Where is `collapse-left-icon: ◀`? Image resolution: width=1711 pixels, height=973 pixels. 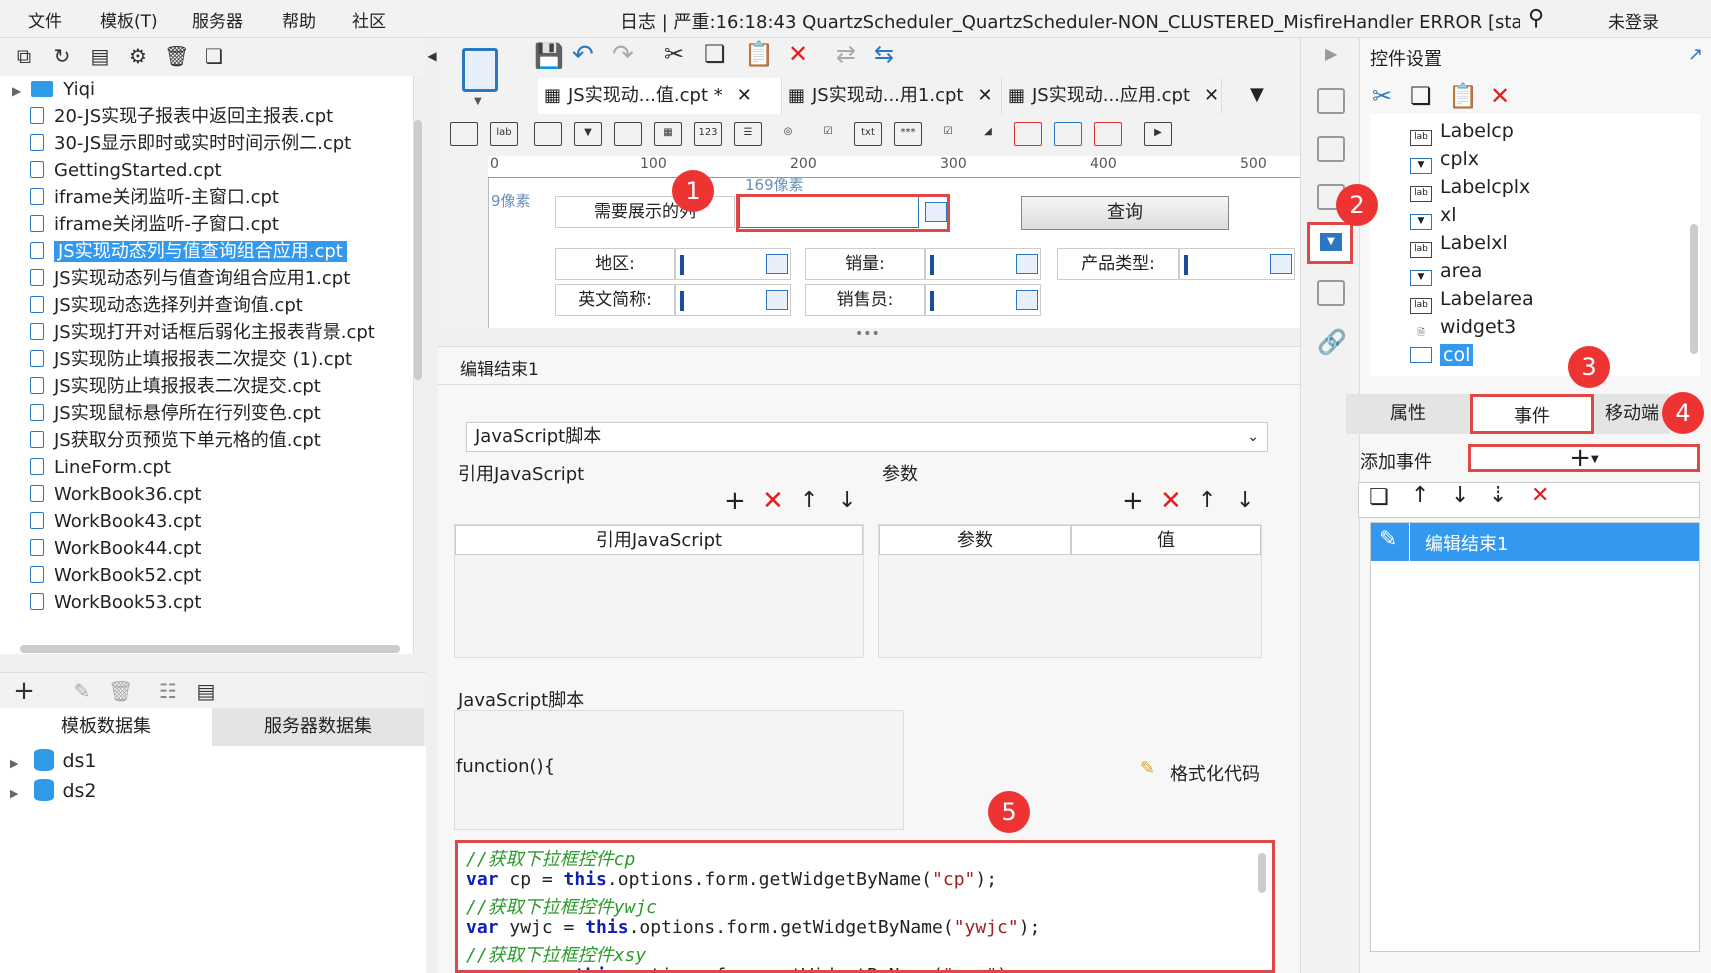 collapse-left-icon: ◀ is located at coordinates (432, 56).